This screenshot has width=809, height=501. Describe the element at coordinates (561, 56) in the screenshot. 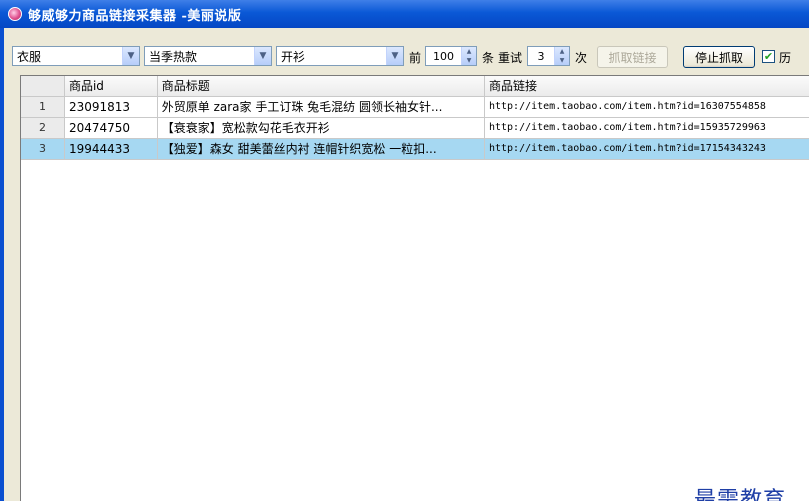

I see `retry-stepper-buttons: ▲ ▼` at that location.